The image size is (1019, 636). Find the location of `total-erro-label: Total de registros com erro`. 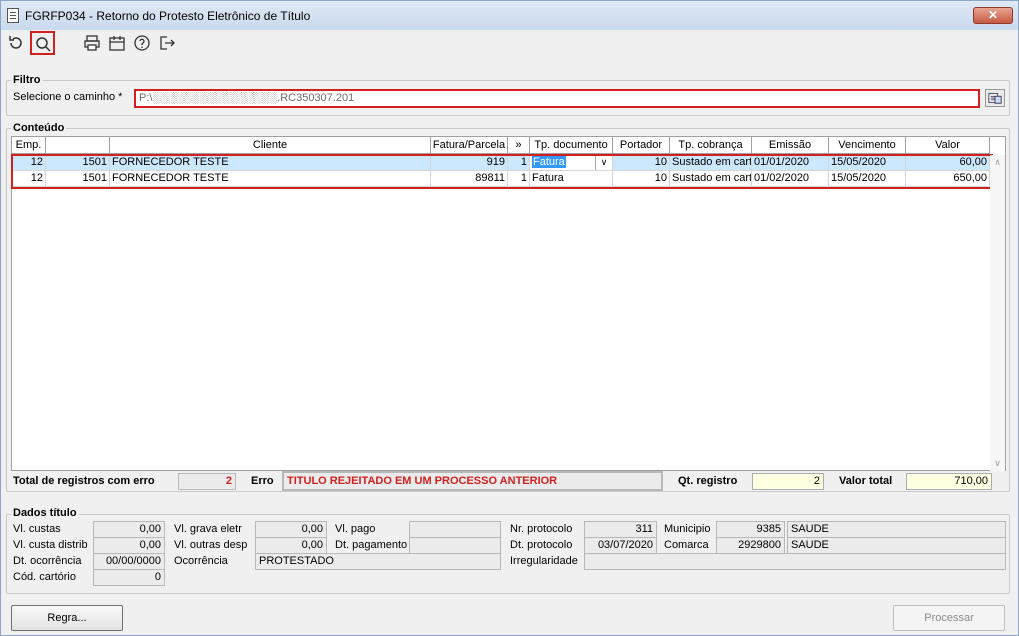

total-erro-label: Total de registros com erro is located at coordinates (84, 481).